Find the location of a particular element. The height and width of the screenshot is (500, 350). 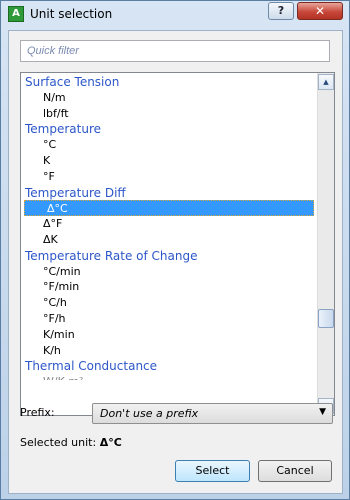

unit-item: W/K·m² is located at coordinates (169, 377).